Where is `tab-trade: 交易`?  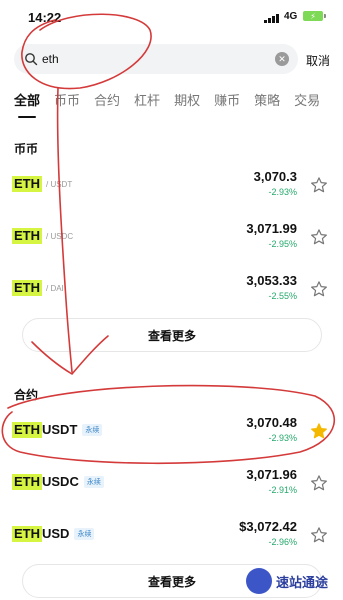 tab-trade: 交易 is located at coordinates (307, 104).